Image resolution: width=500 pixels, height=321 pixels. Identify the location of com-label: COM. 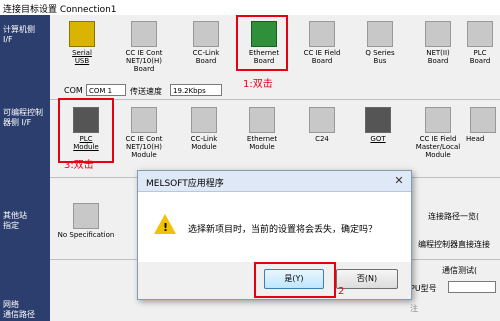
(73, 90).